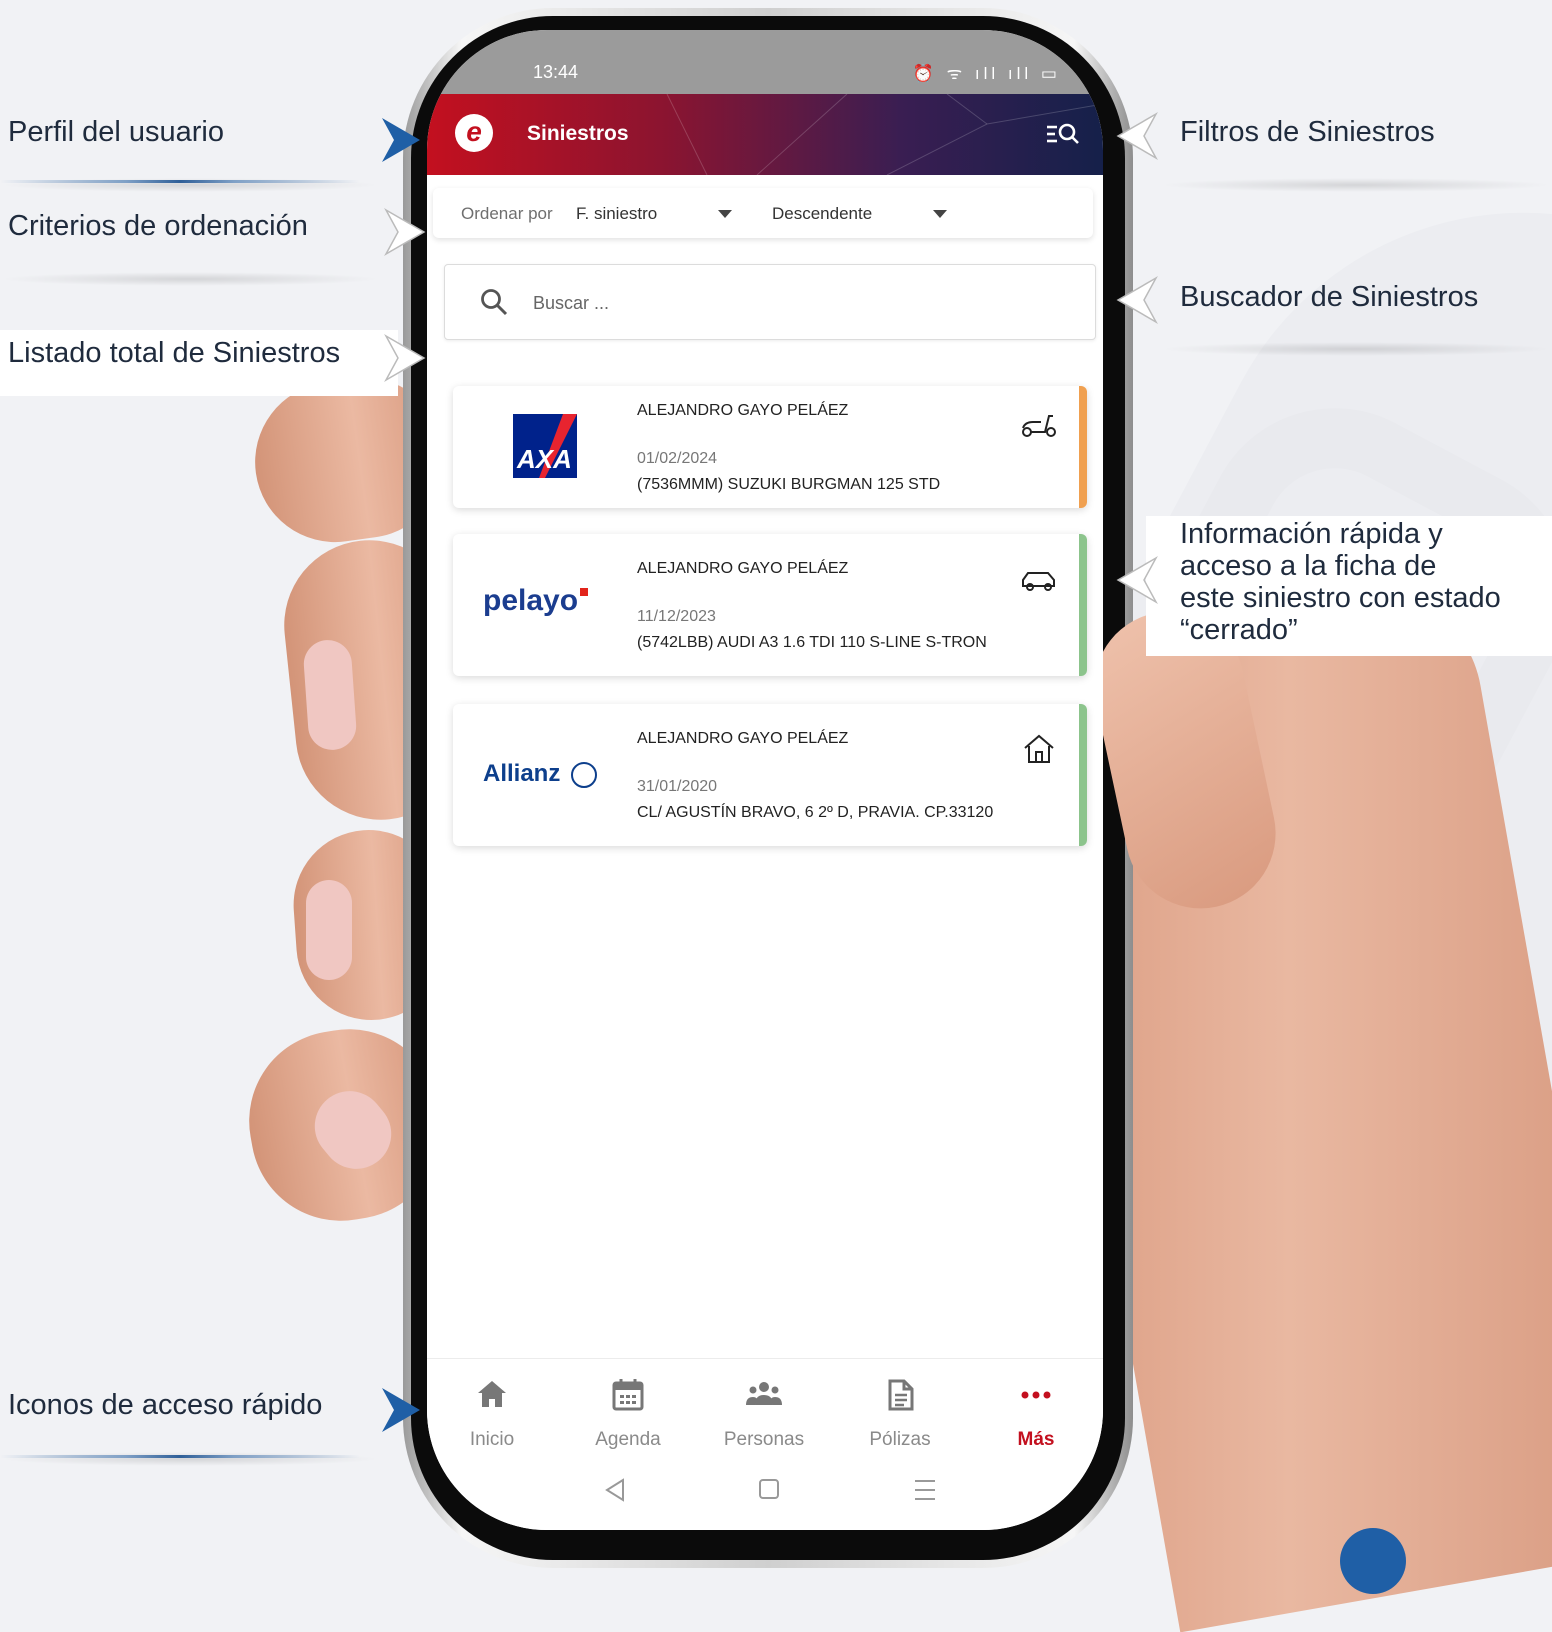 This screenshot has height=1632, width=1552. I want to click on filter-search-icon, so click(1063, 134).